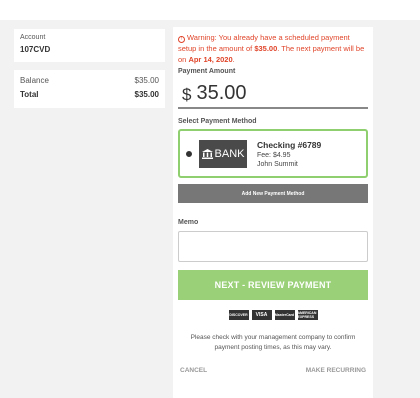 This screenshot has width=420, height=398. Describe the element at coordinates (89, 94) in the screenshot. I see `total-row: Total $35.00` at that location.